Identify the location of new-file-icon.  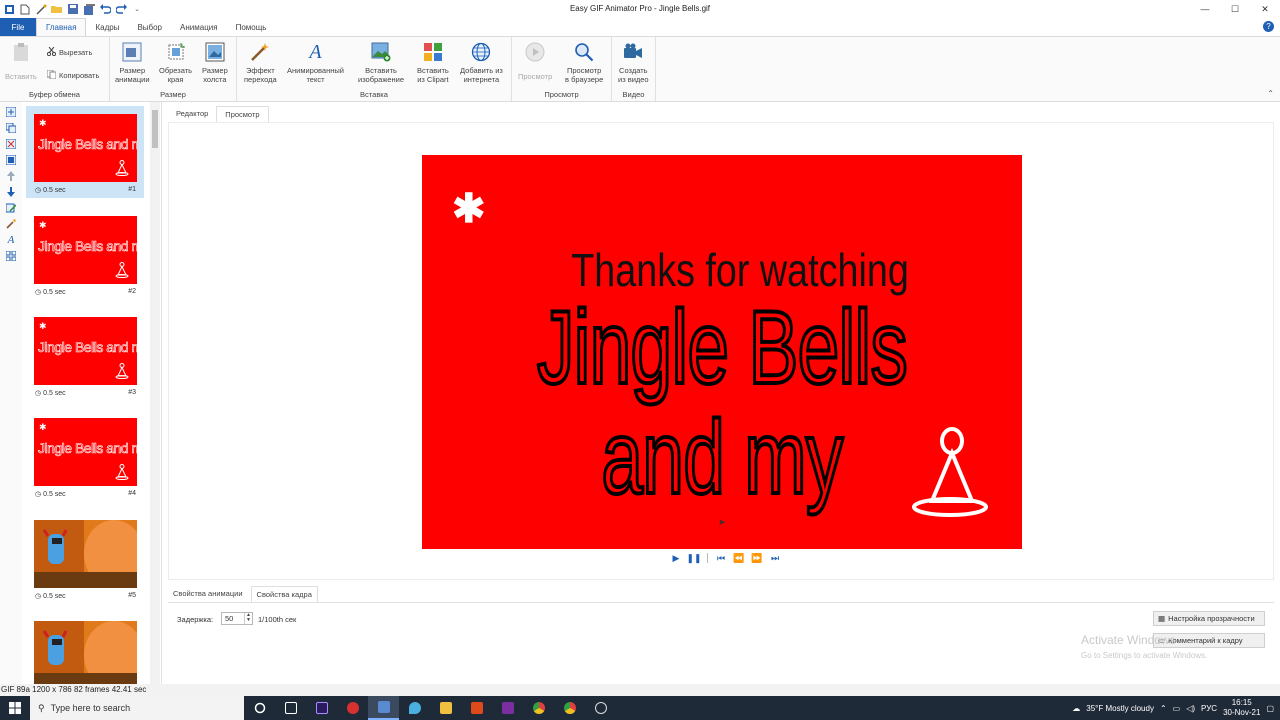
(25, 9).